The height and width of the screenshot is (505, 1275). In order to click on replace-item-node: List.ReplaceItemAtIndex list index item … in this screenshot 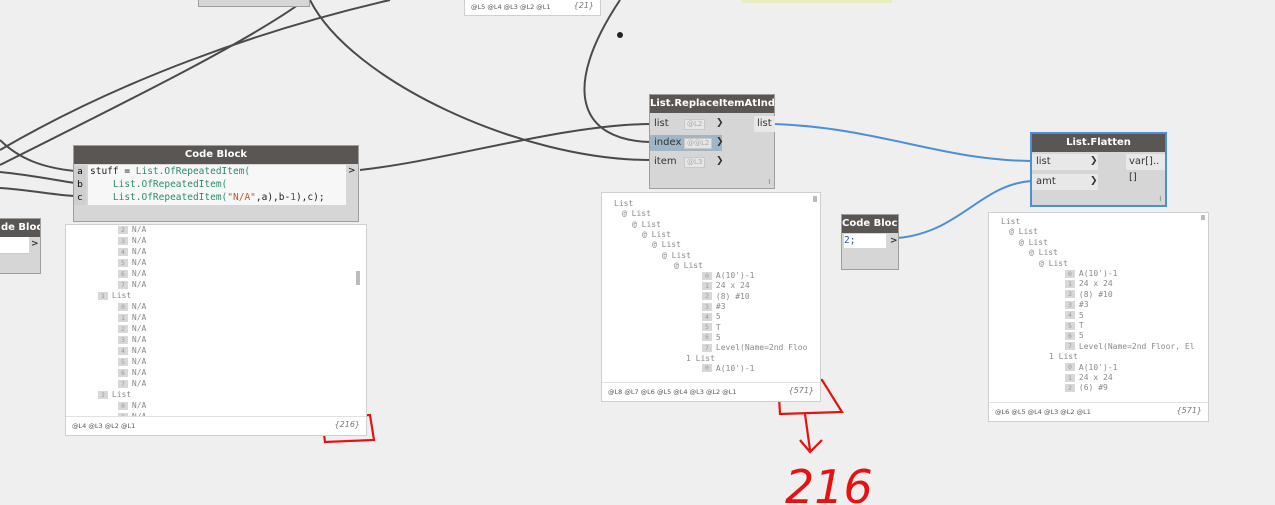, I will do `click(712, 141)`.